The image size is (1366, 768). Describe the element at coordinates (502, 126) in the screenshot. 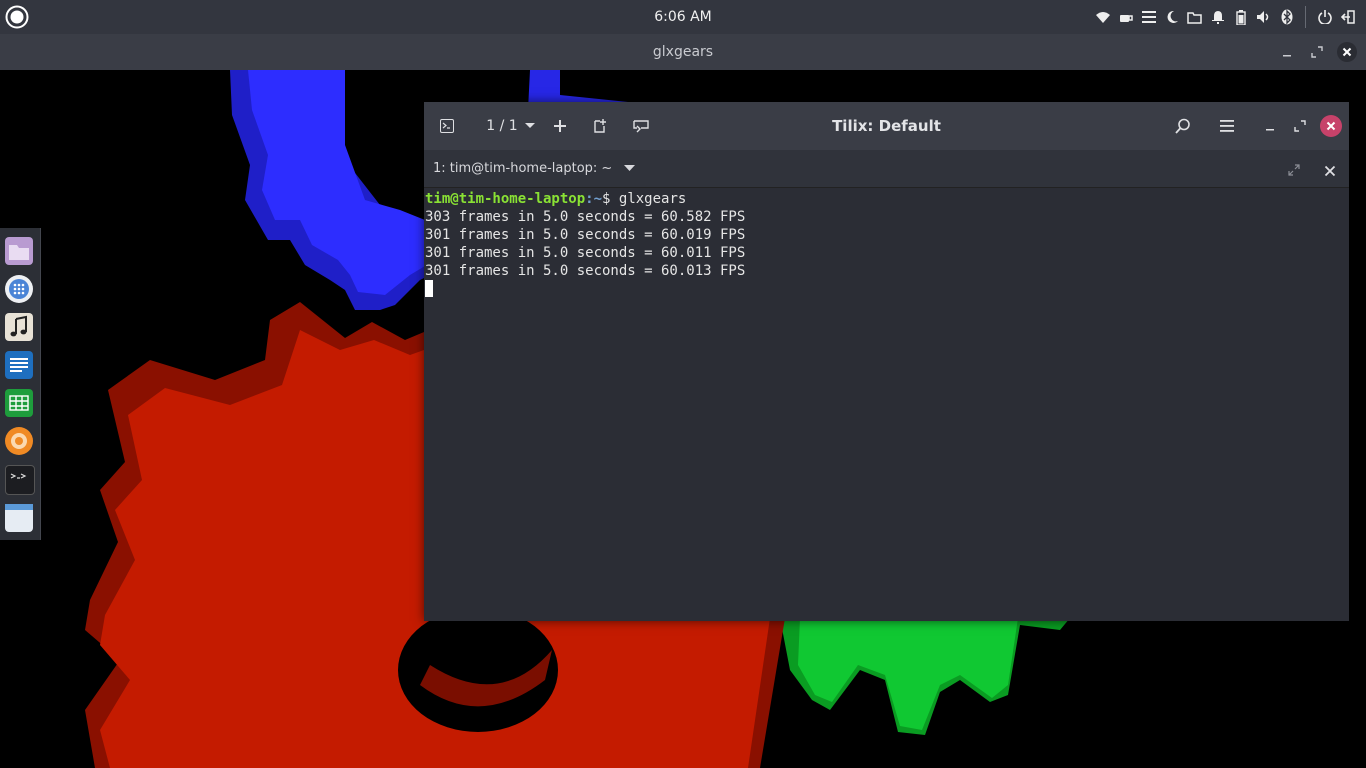

I see `session-count: 1 / 1` at that location.